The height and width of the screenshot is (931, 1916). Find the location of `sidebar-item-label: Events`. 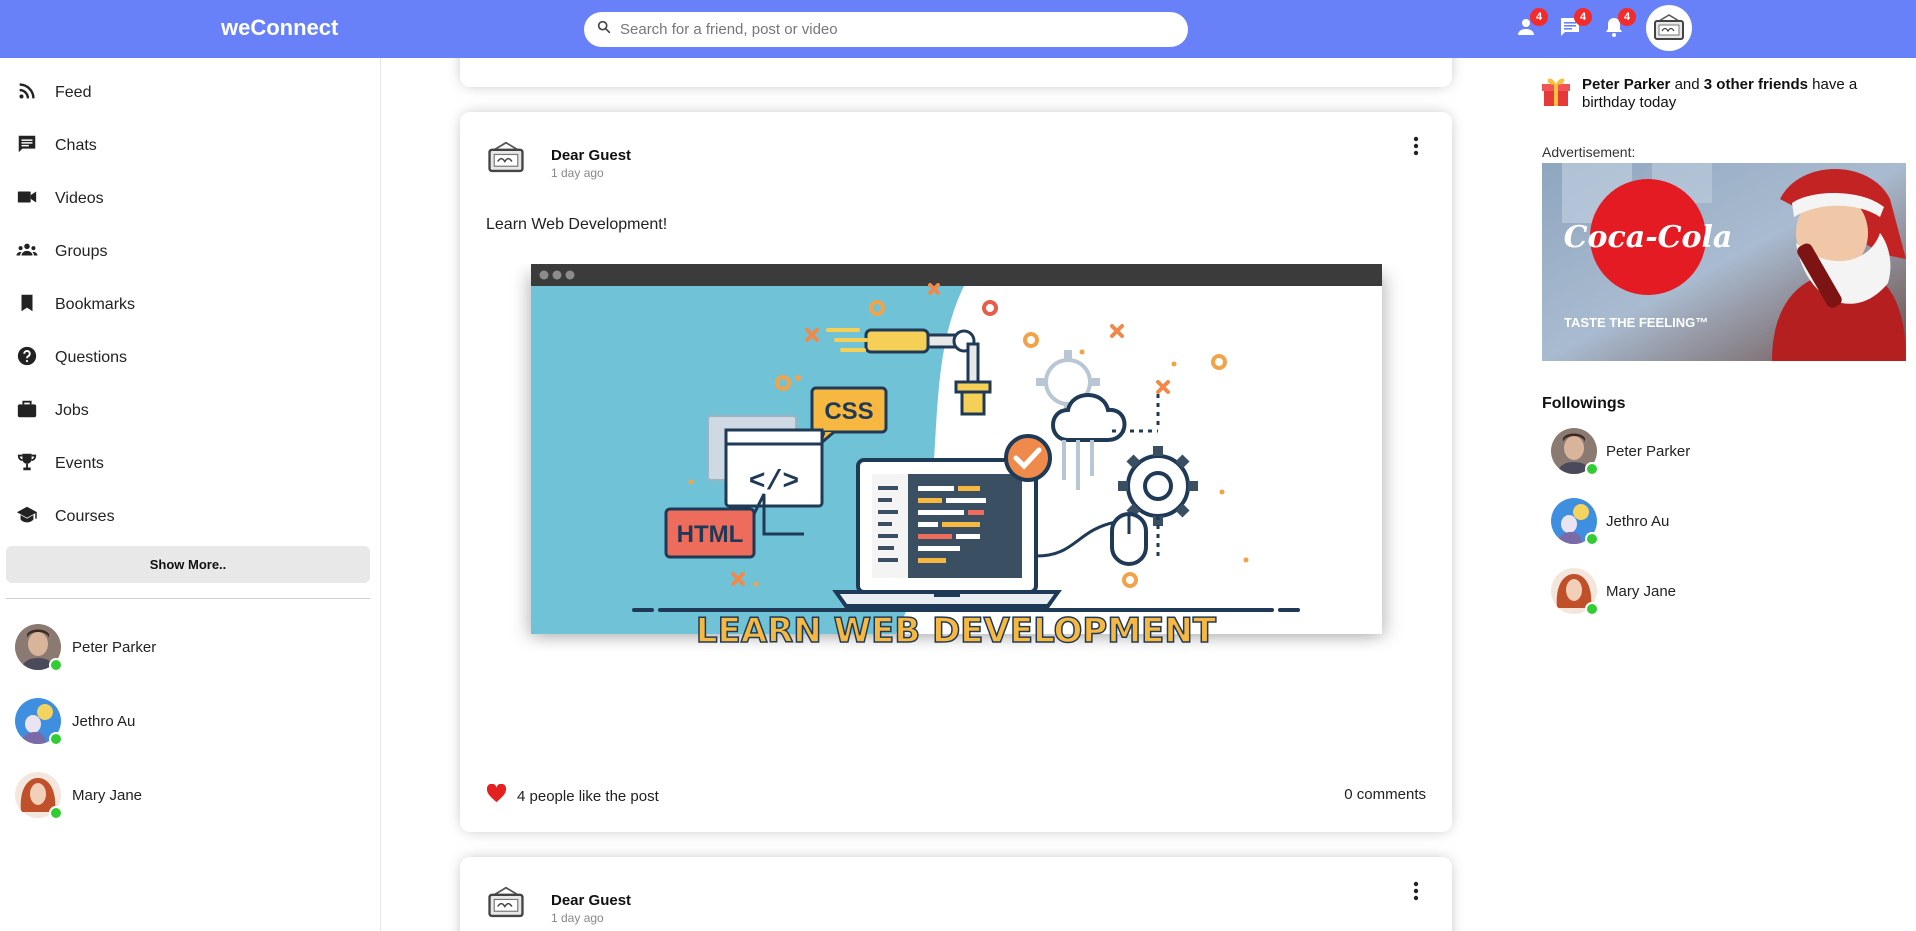

sidebar-item-label: Events is located at coordinates (79, 463).